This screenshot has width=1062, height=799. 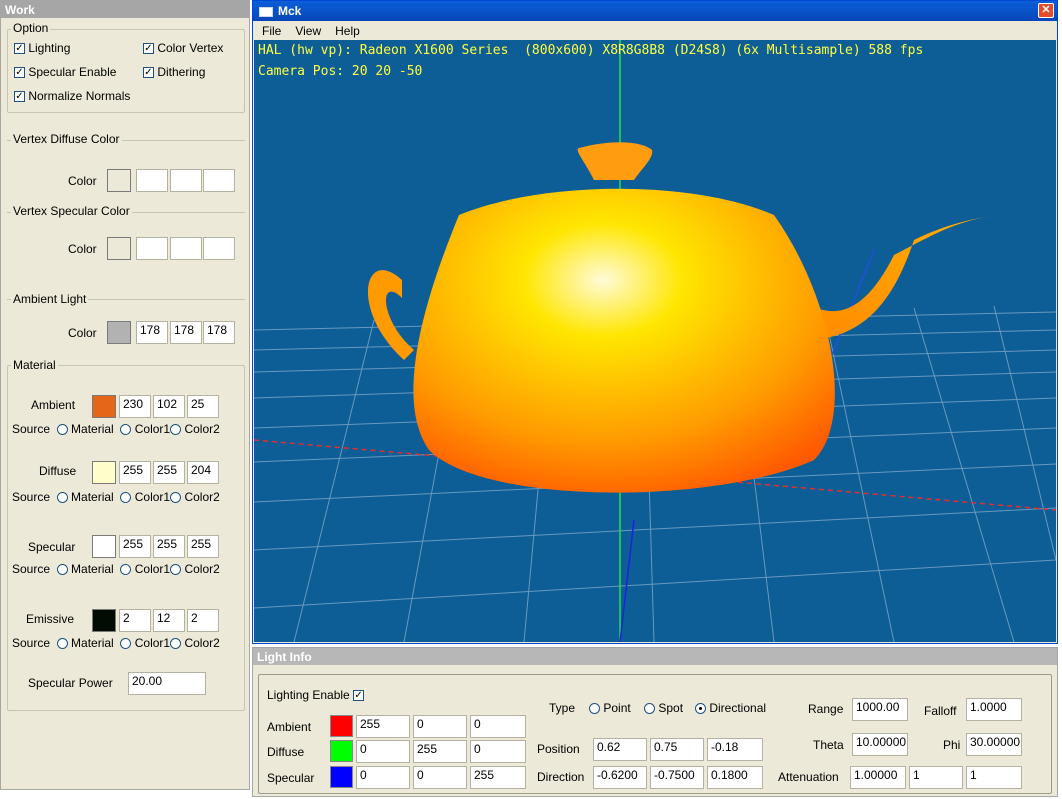 What do you see at coordinates (498, 726) in the screenshot?
I see `light-ambient-b-input: 0` at bounding box center [498, 726].